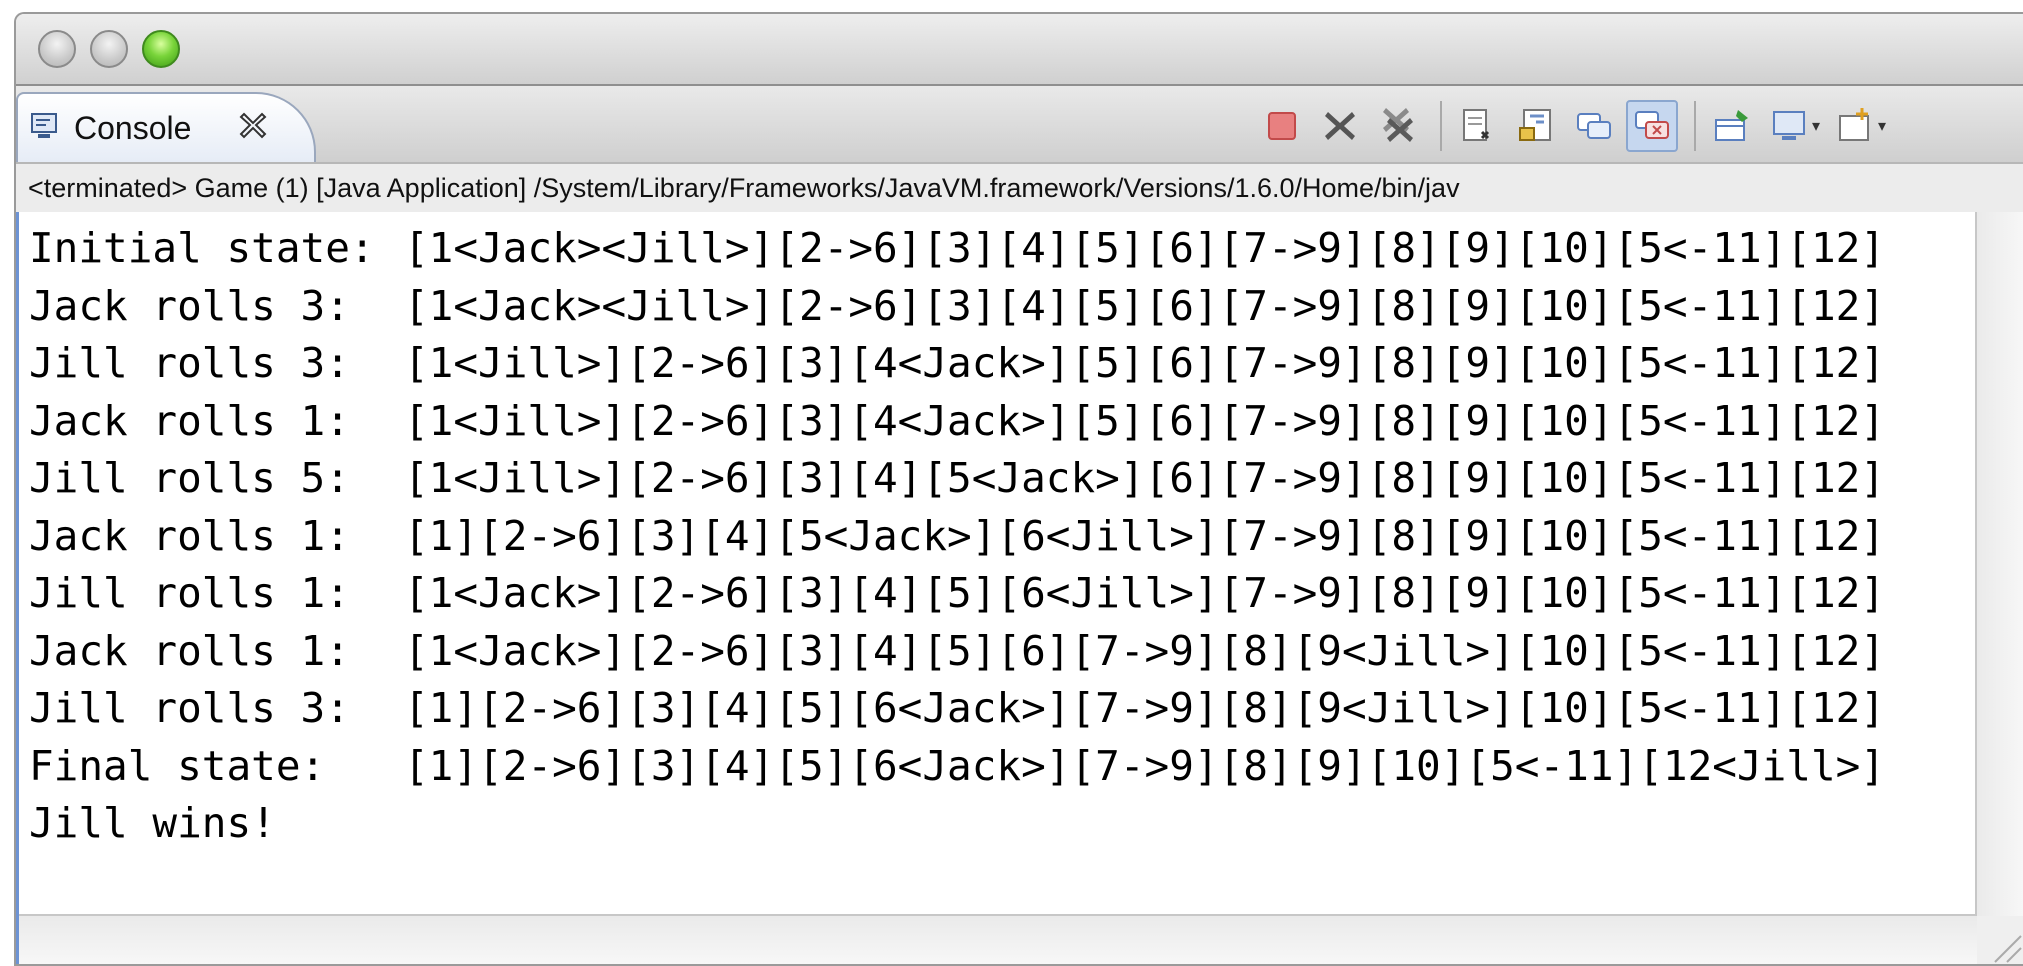 This screenshot has height=966, width=2023. I want to click on vertical-scrollbar, so click(1999, 564).